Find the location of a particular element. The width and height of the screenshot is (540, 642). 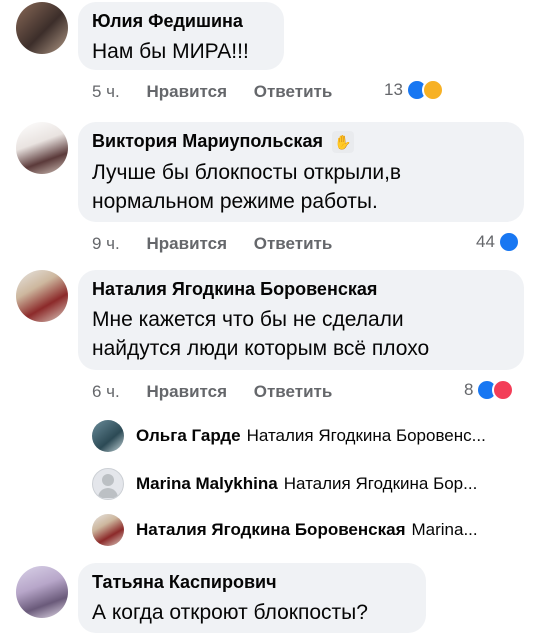

comment-text: Нам бы МИРА!!! is located at coordinates (170, 51).